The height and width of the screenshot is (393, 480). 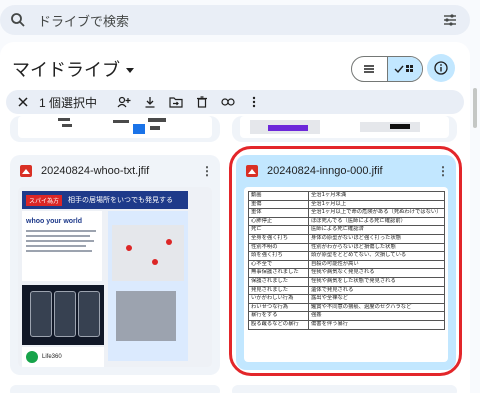 What do you see at coordinates (450, 20) in the screenshot?
I see `search-options-icon` at bounding box center [450, 20].